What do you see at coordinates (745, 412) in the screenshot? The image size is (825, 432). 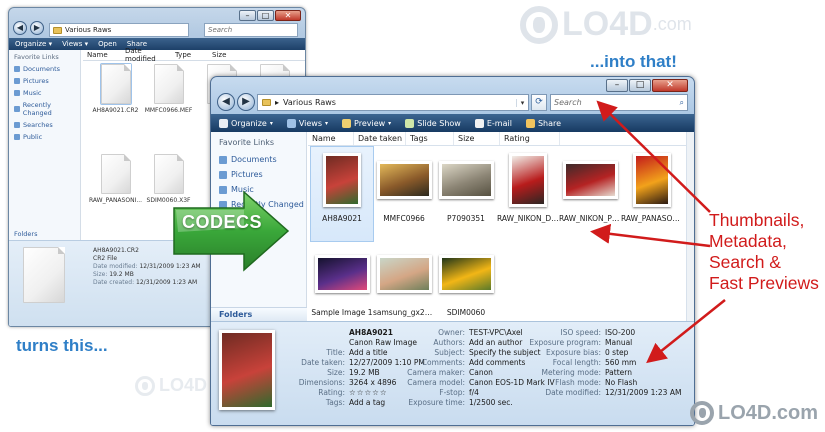 I see `watermark-brand: LO4D` at bounding box center [745, 412].